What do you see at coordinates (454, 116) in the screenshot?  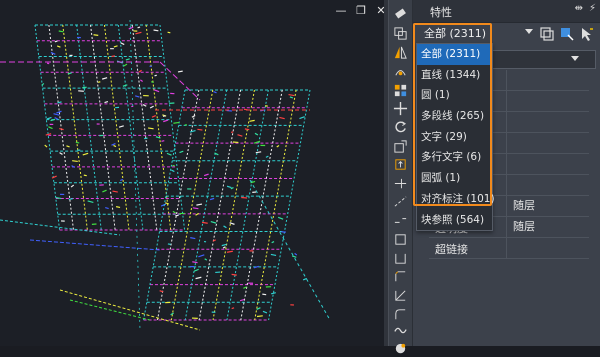 I see `dropdown-option: 多段线 (265)` at bounding box center [454, 116].